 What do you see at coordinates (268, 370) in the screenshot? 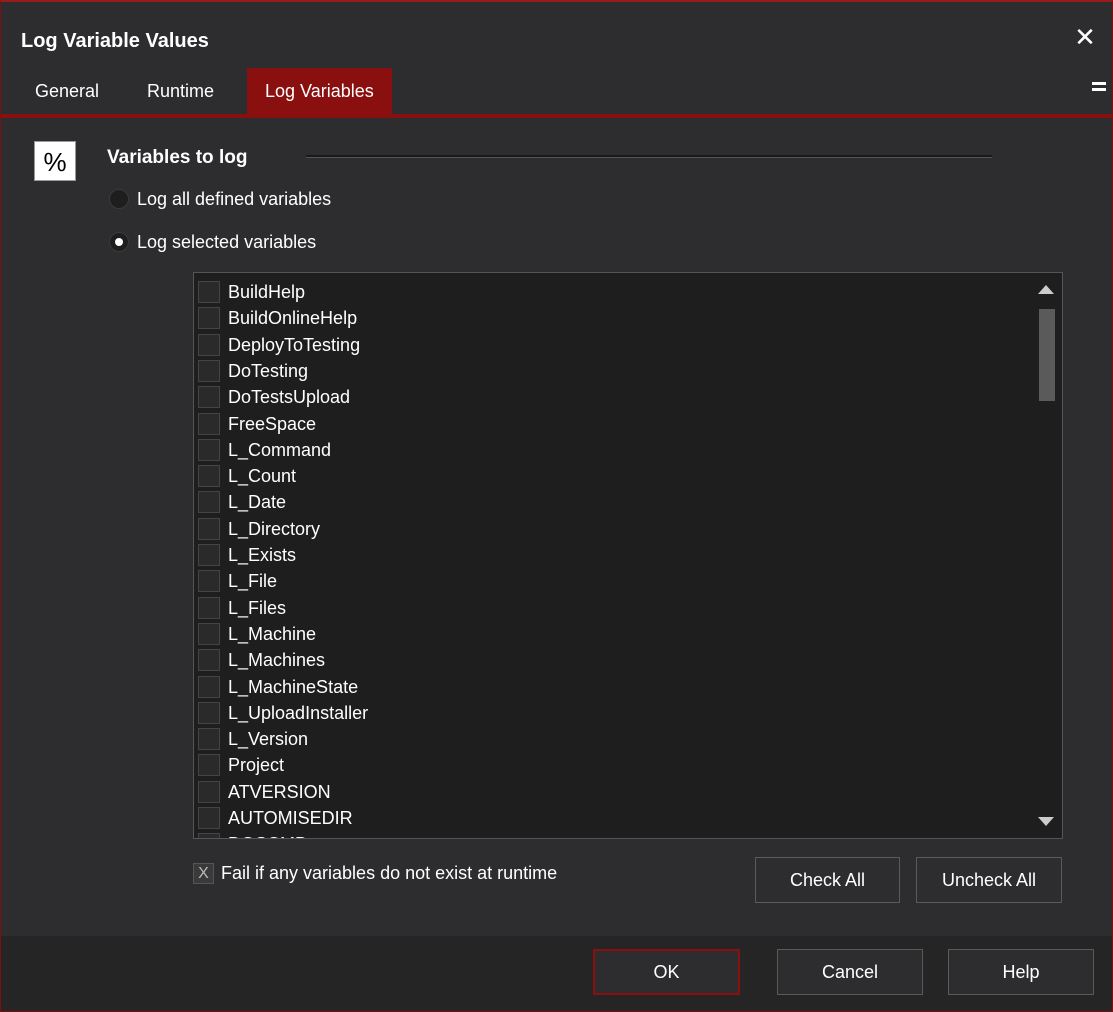
I see `item-label: DoTesting` at bounding box center [268, 370].